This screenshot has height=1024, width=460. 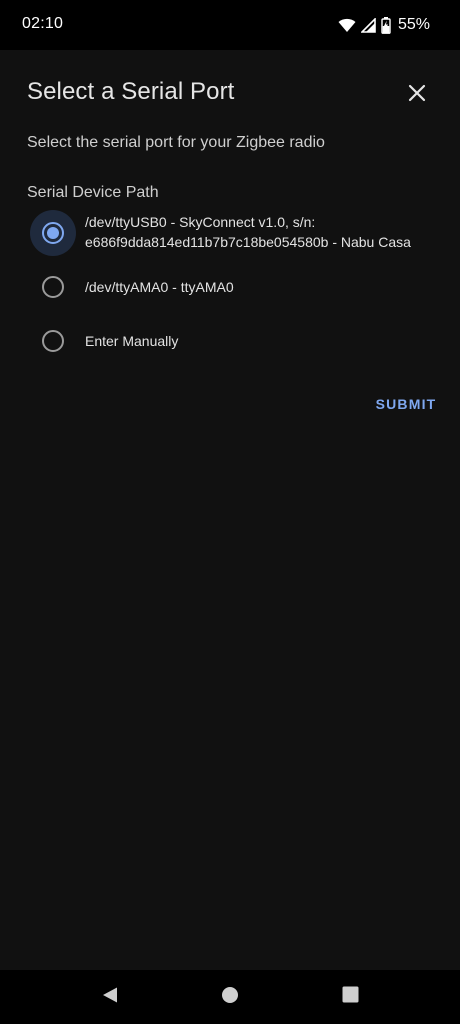 I want to click on home-icon, so click(x=230, y=997).